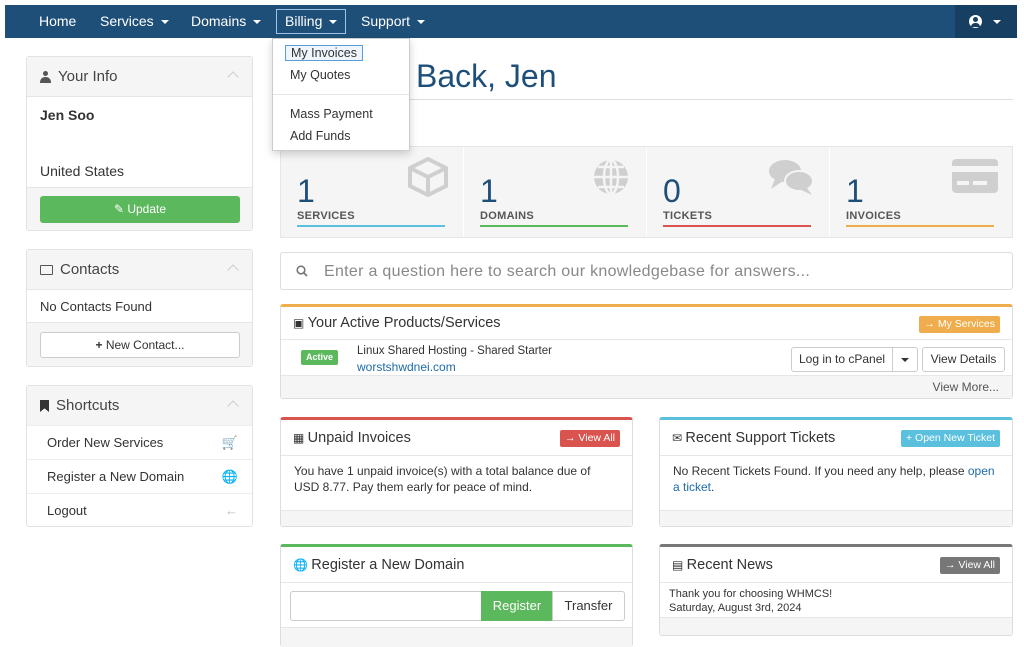 The height and width of the screenshot is (647, 1024). Describe the element at coordinates (507, 216) in the screenshot. I see `tile-label: DOMAINS` at that location.